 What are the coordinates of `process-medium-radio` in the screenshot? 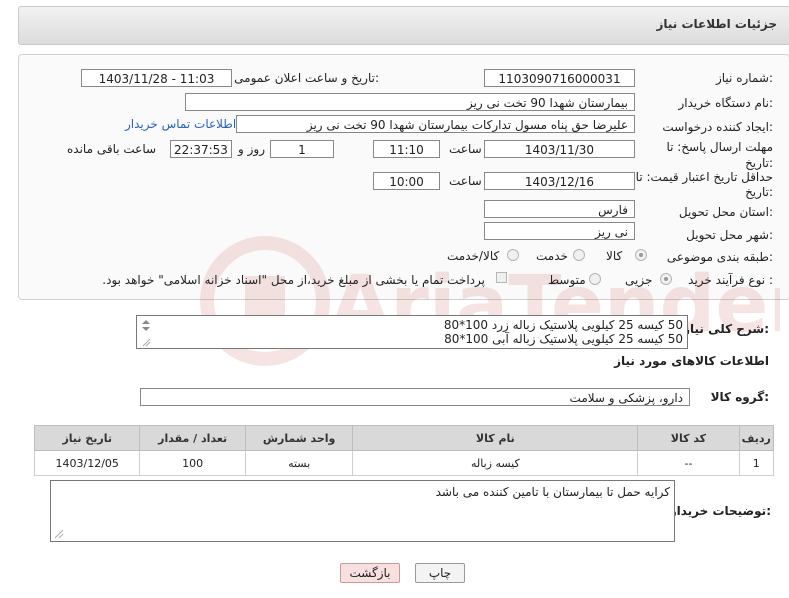 It's located at (595, 279).